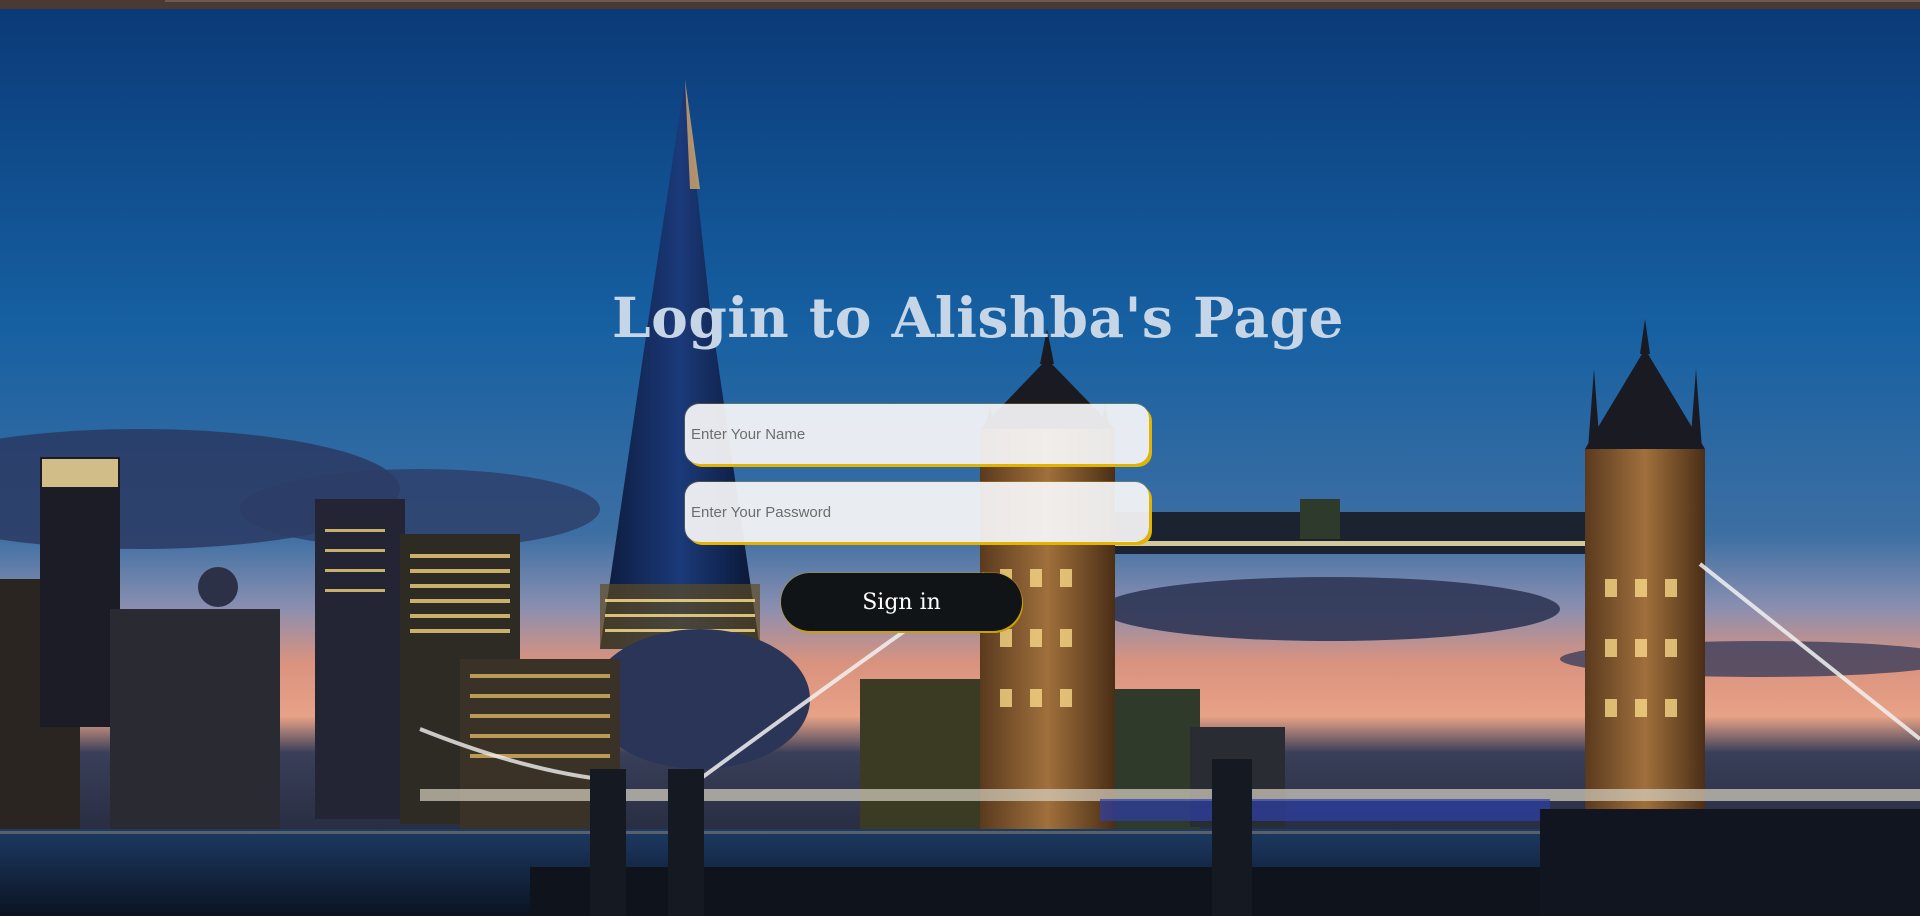 This screenshot has width=1920, height=916. I want to click on top-bar, so click(960, 4).